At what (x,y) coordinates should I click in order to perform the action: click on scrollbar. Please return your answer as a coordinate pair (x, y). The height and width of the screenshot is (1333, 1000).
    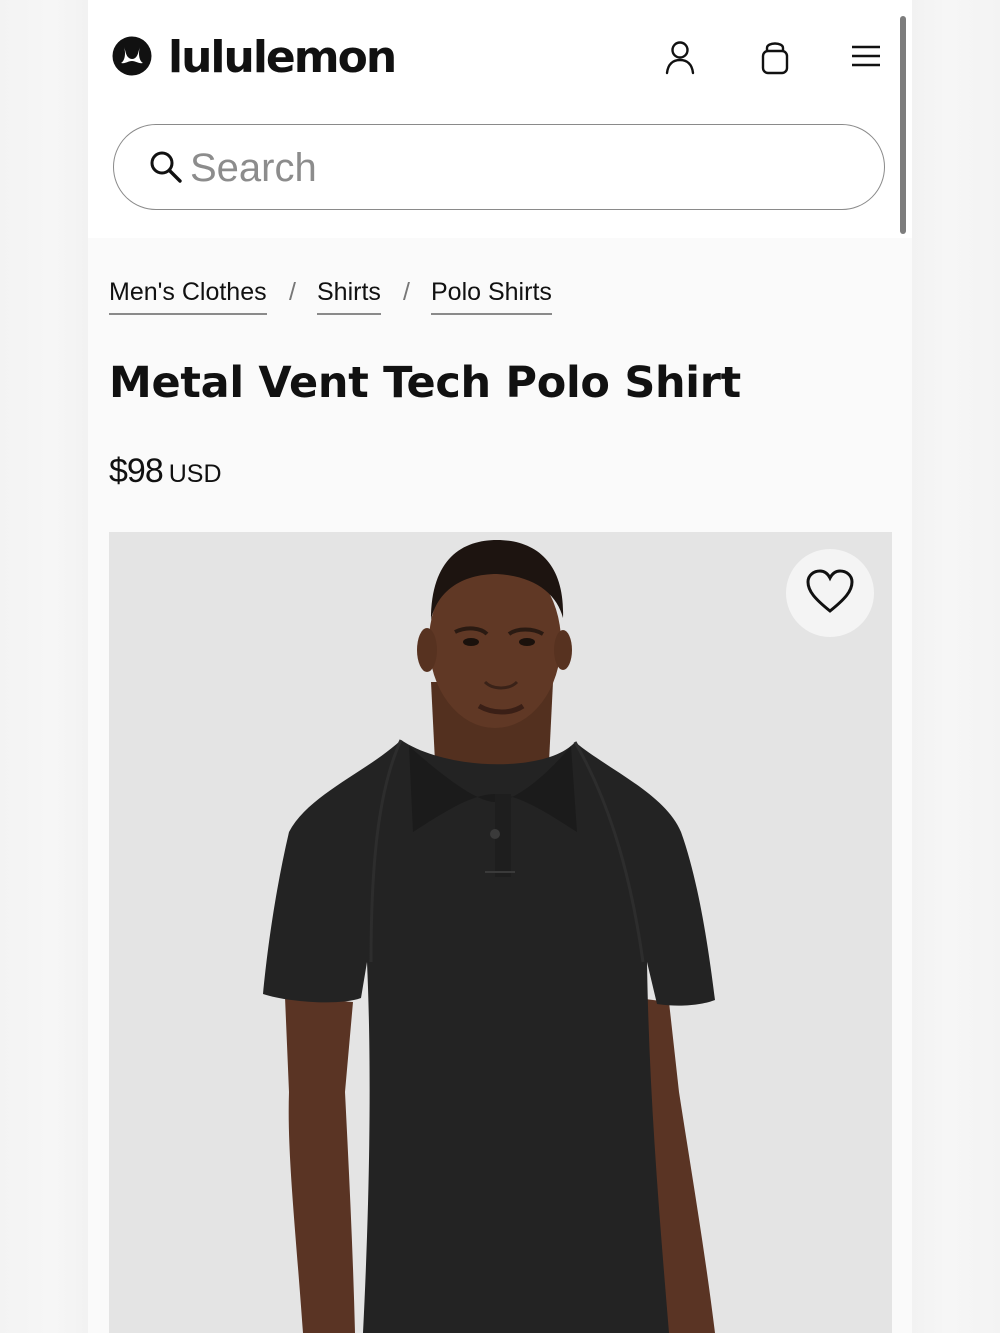
    Looking at the image, I should click on (903, 125).